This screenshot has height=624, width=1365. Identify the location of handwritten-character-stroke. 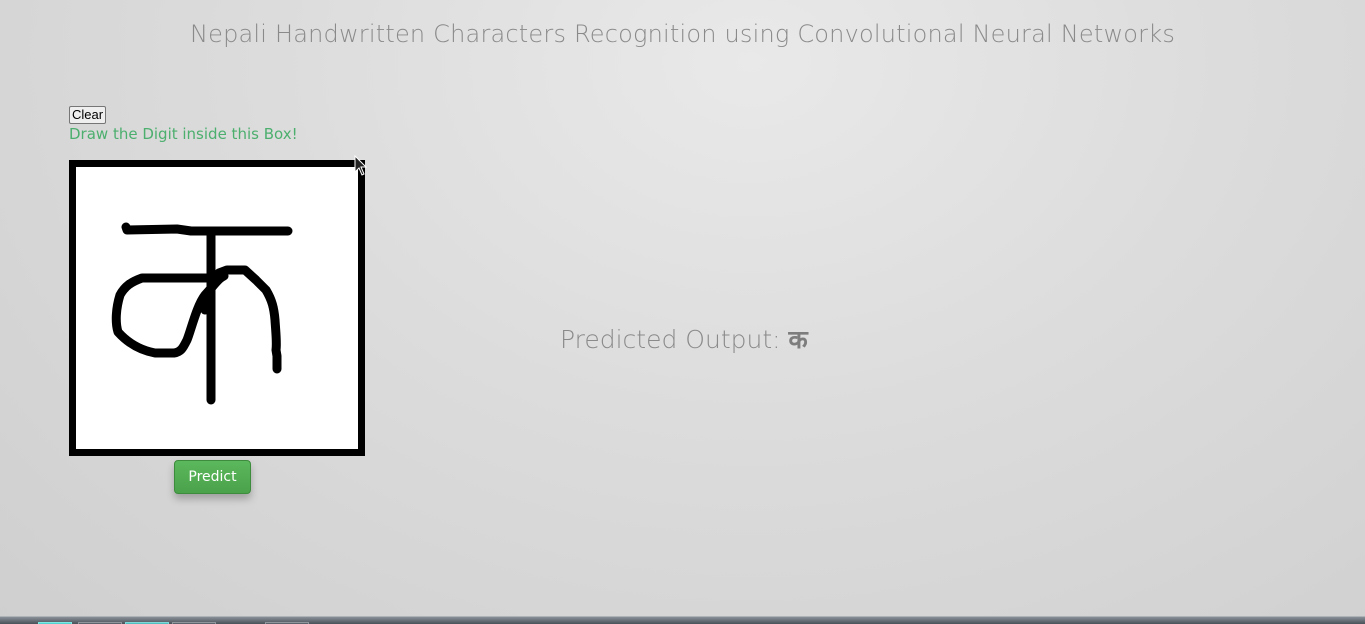
(202, 313).